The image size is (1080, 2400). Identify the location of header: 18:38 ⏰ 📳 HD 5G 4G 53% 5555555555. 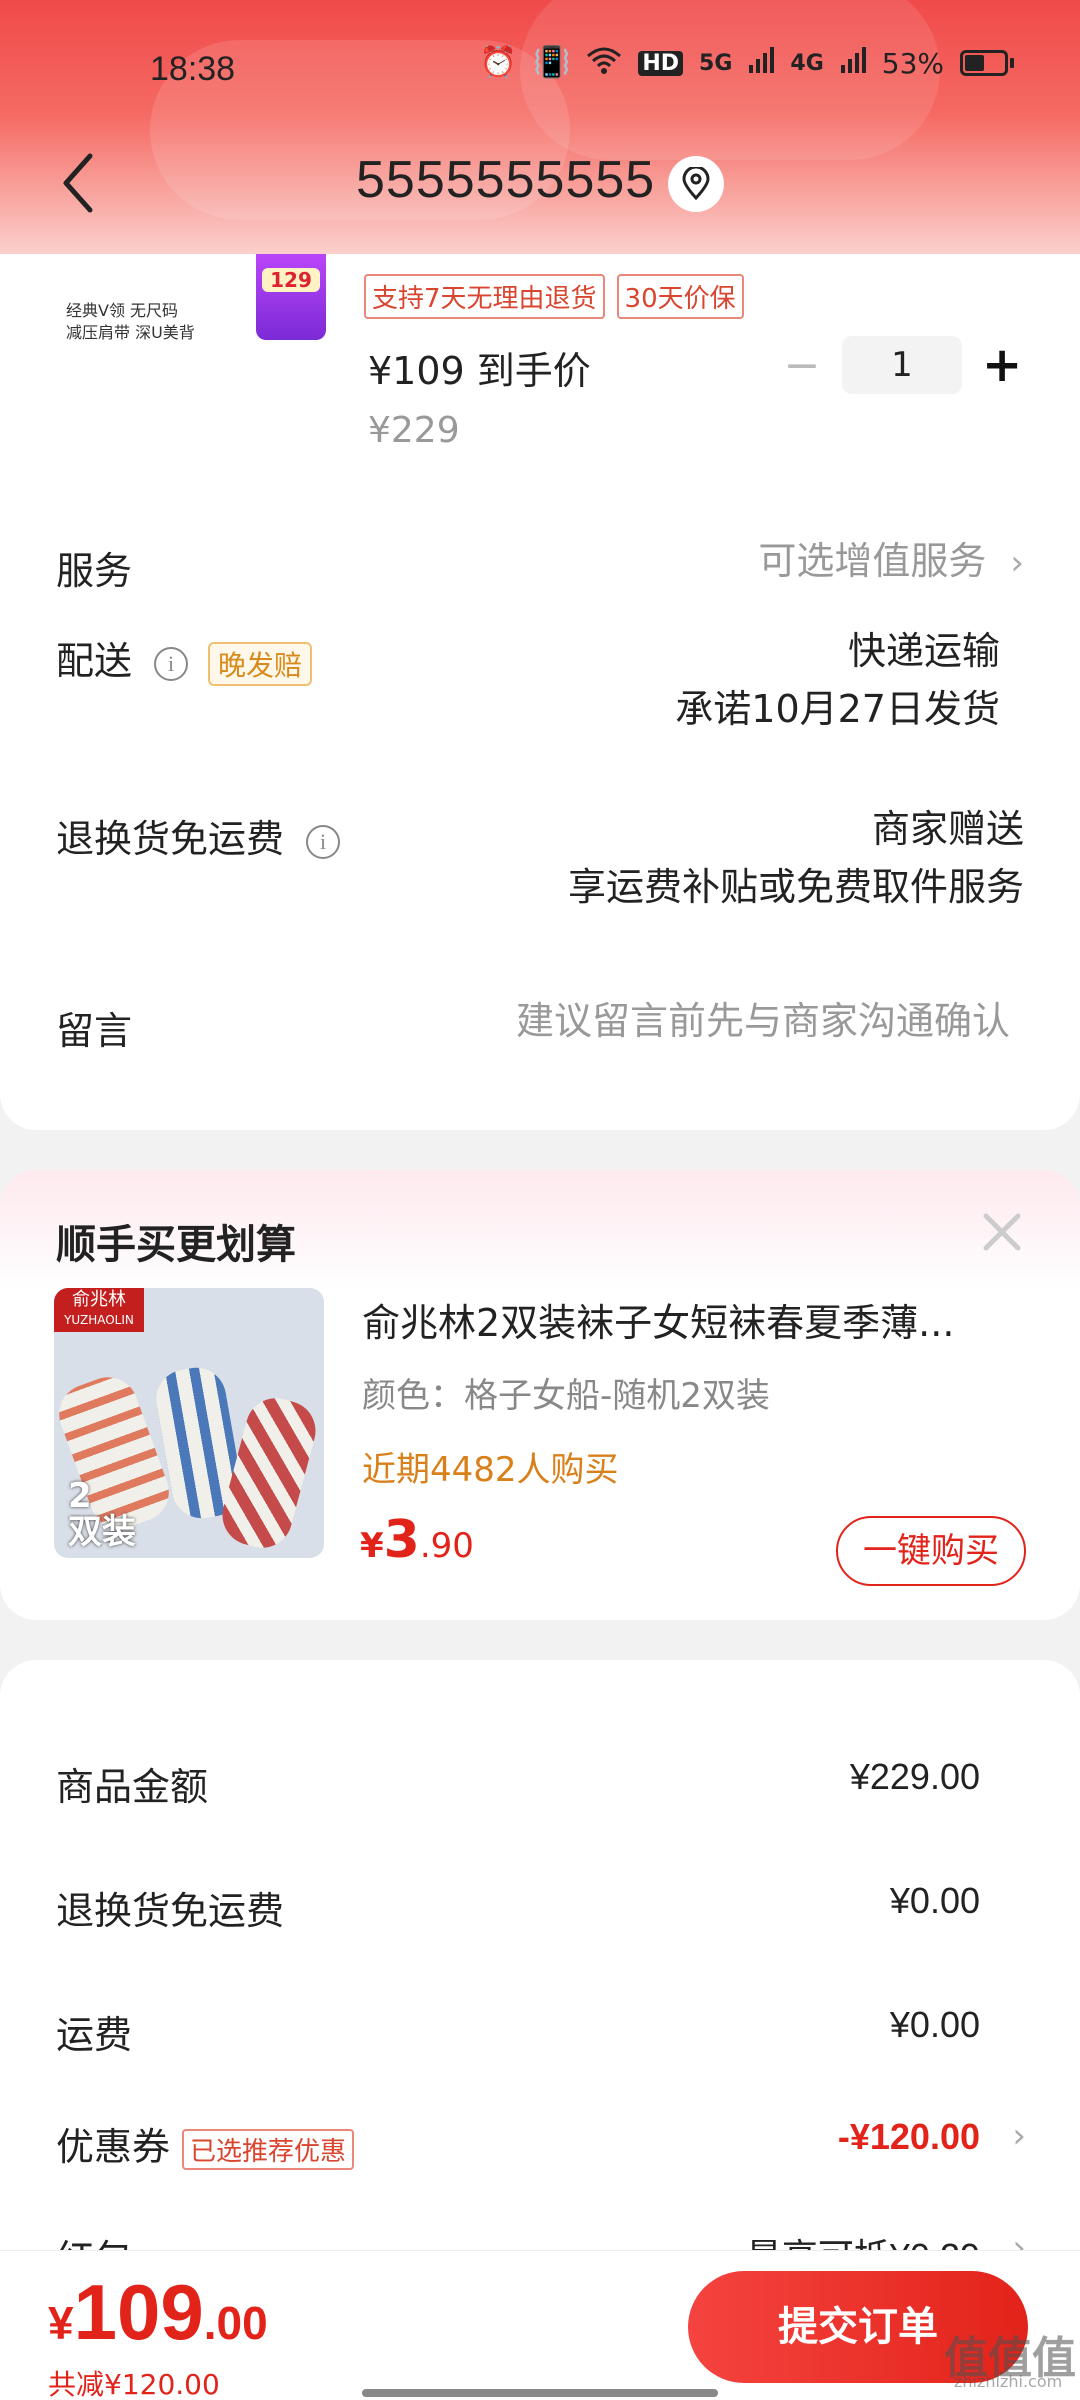
(540, 127).